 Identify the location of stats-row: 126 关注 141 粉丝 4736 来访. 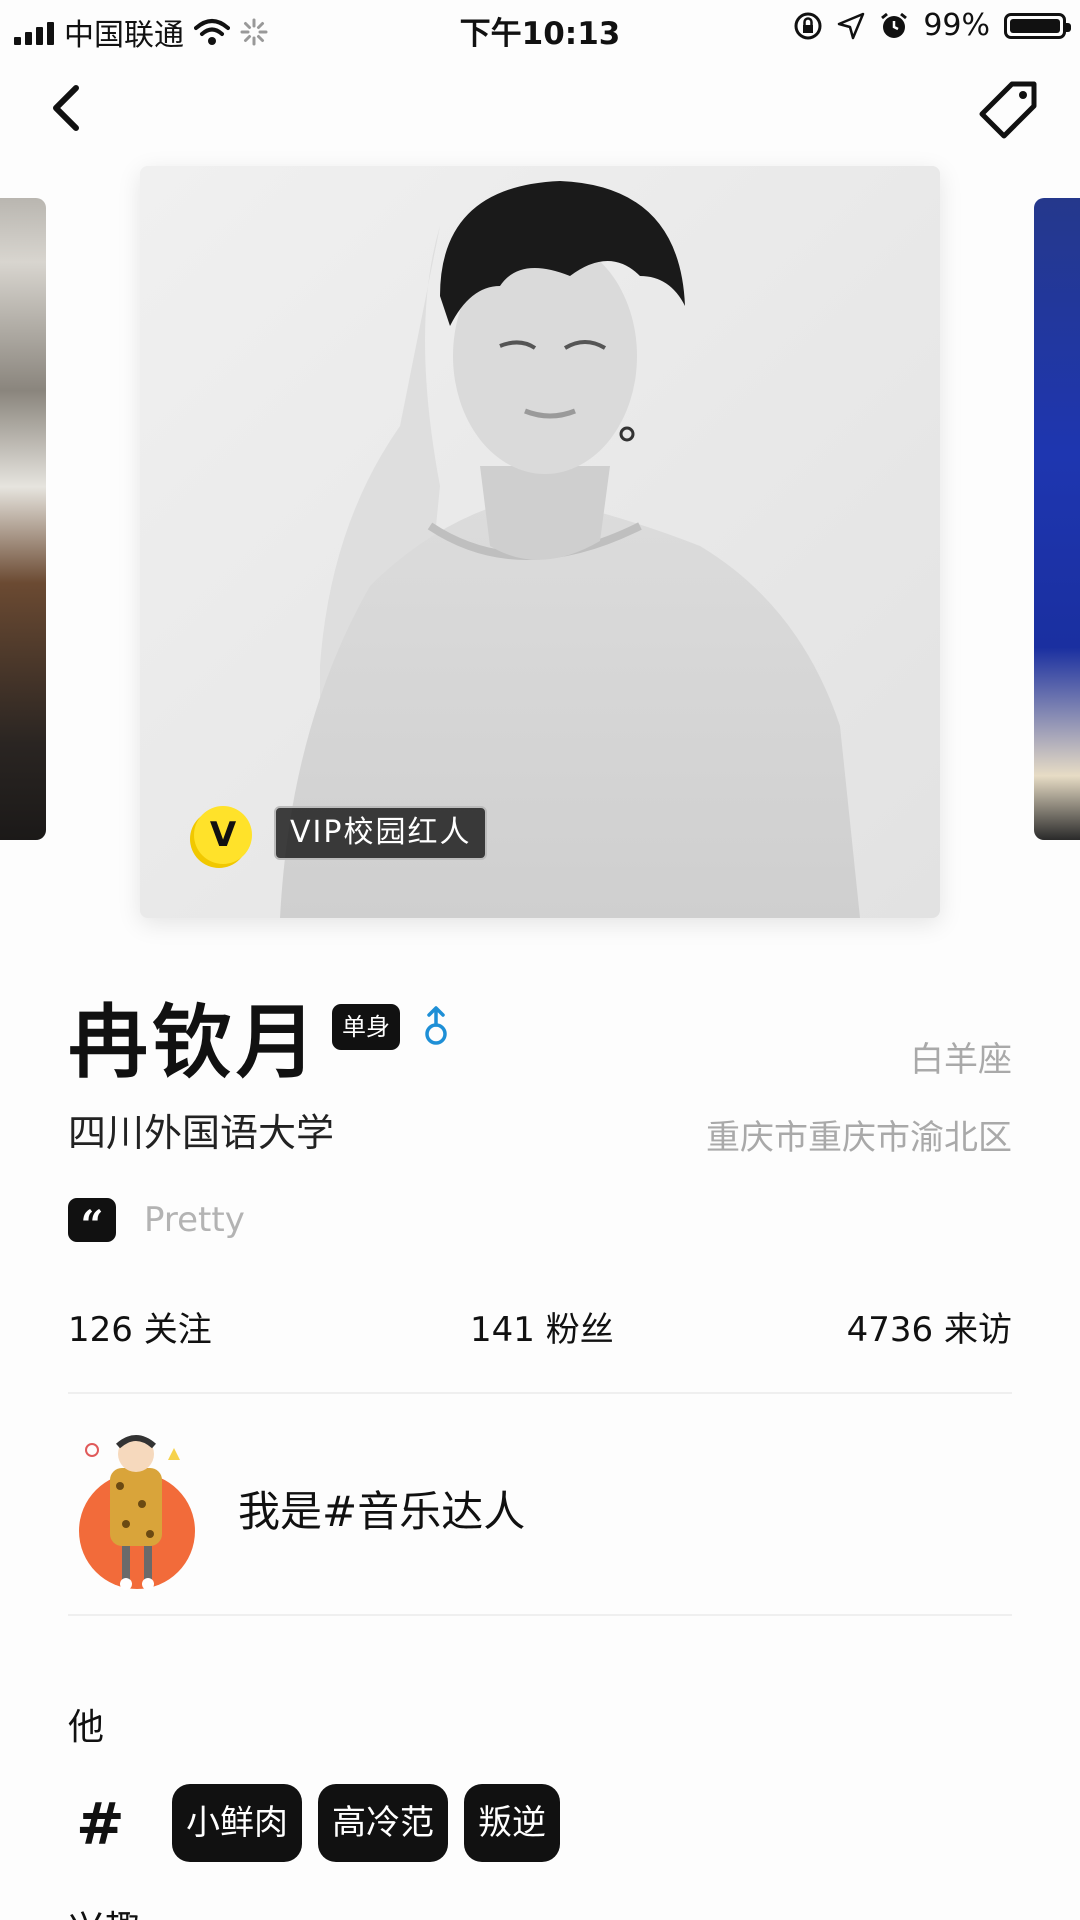
(540, 1327).